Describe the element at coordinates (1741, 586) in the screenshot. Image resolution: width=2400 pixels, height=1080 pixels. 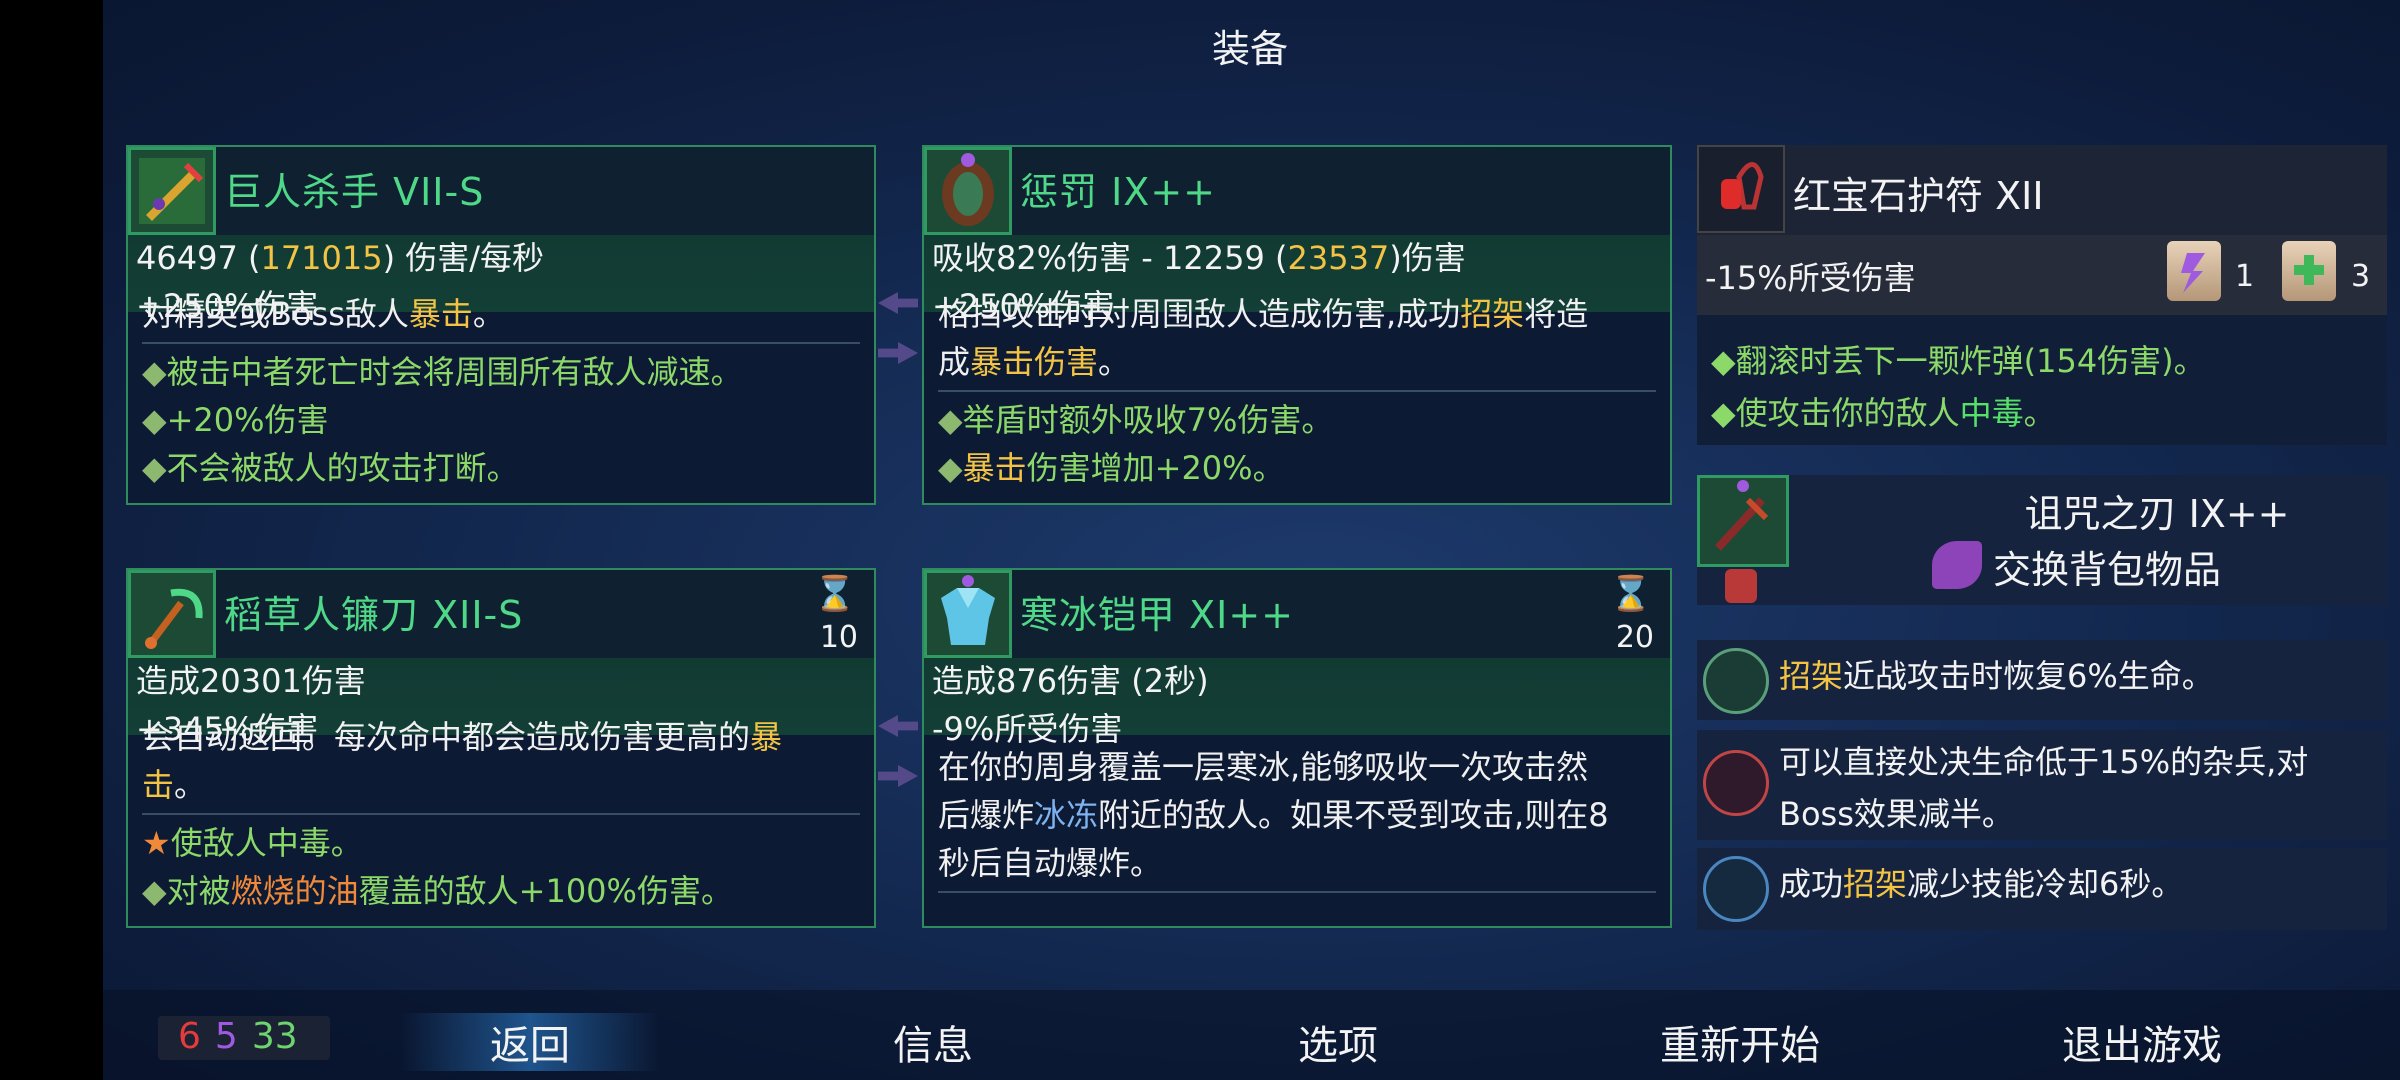
I see `curse-skull-icon` at that location.